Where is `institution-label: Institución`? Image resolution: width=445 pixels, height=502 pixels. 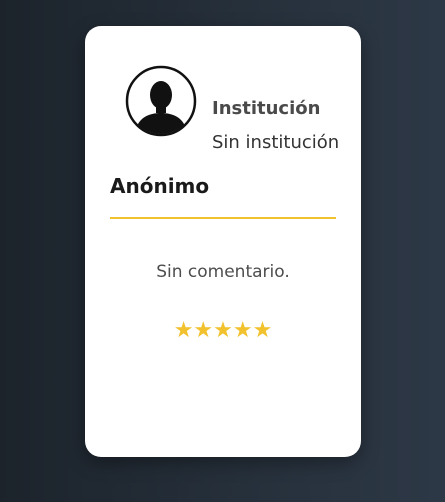 institution-label: Institución is located at coordinates (266, 108).